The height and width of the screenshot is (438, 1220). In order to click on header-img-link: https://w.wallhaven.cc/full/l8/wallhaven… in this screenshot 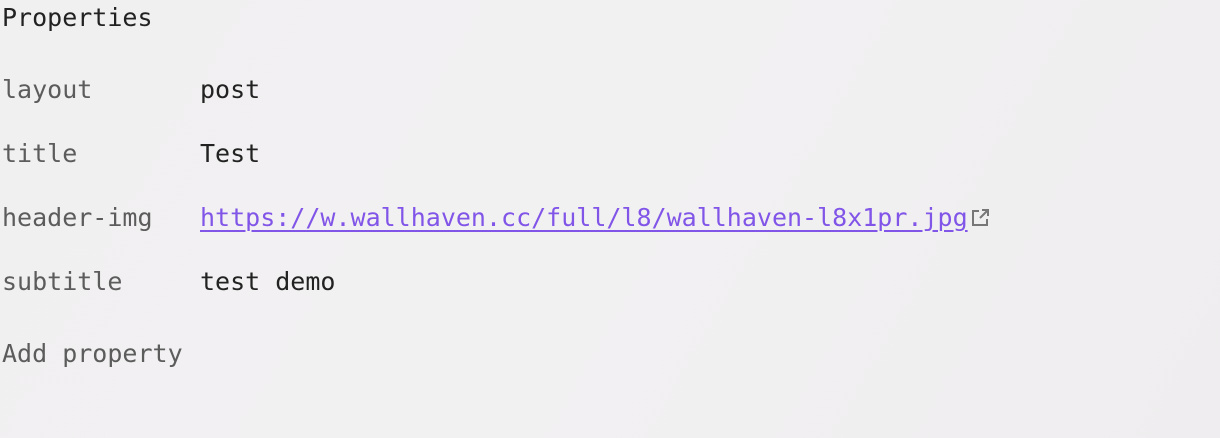, I will do `click(584, 217)`.